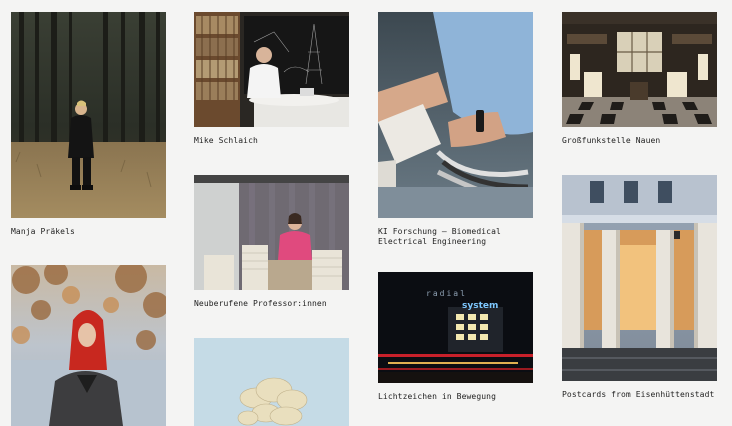 The image size is (732, 426). Describe the element at coordinates (271, 382) in the screenshot. I see `photo-mushrooms` at that location.